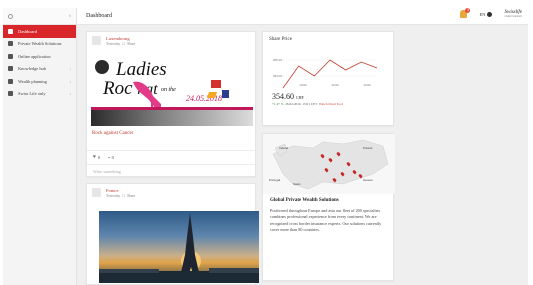 Image resolution: width=533 pixels, height=285 pixels. I want to click on map-label: Ireland, so click(284, 148).